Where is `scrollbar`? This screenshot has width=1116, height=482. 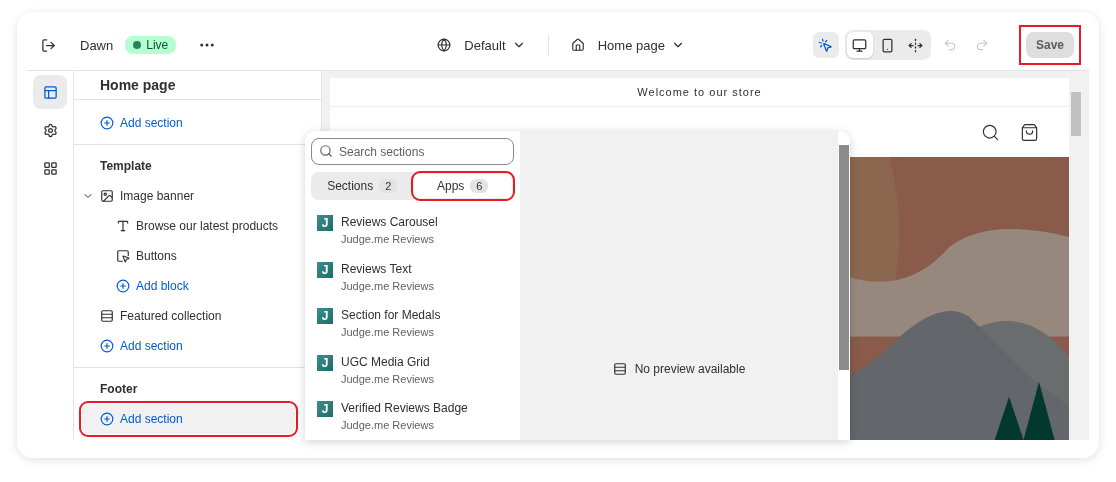
scrollbar is located at coordinates (844, 285).